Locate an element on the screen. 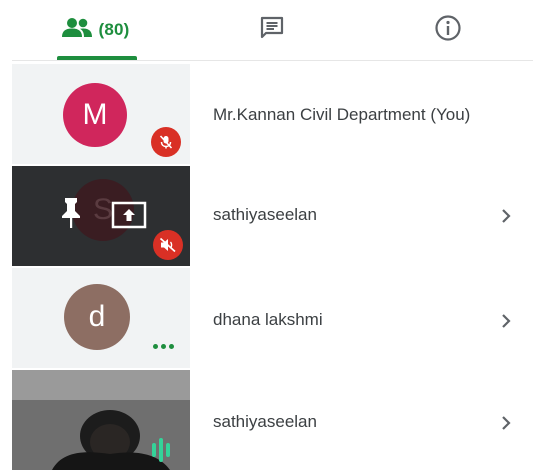  avatar-letter: M is located at coordinates (95, 114).